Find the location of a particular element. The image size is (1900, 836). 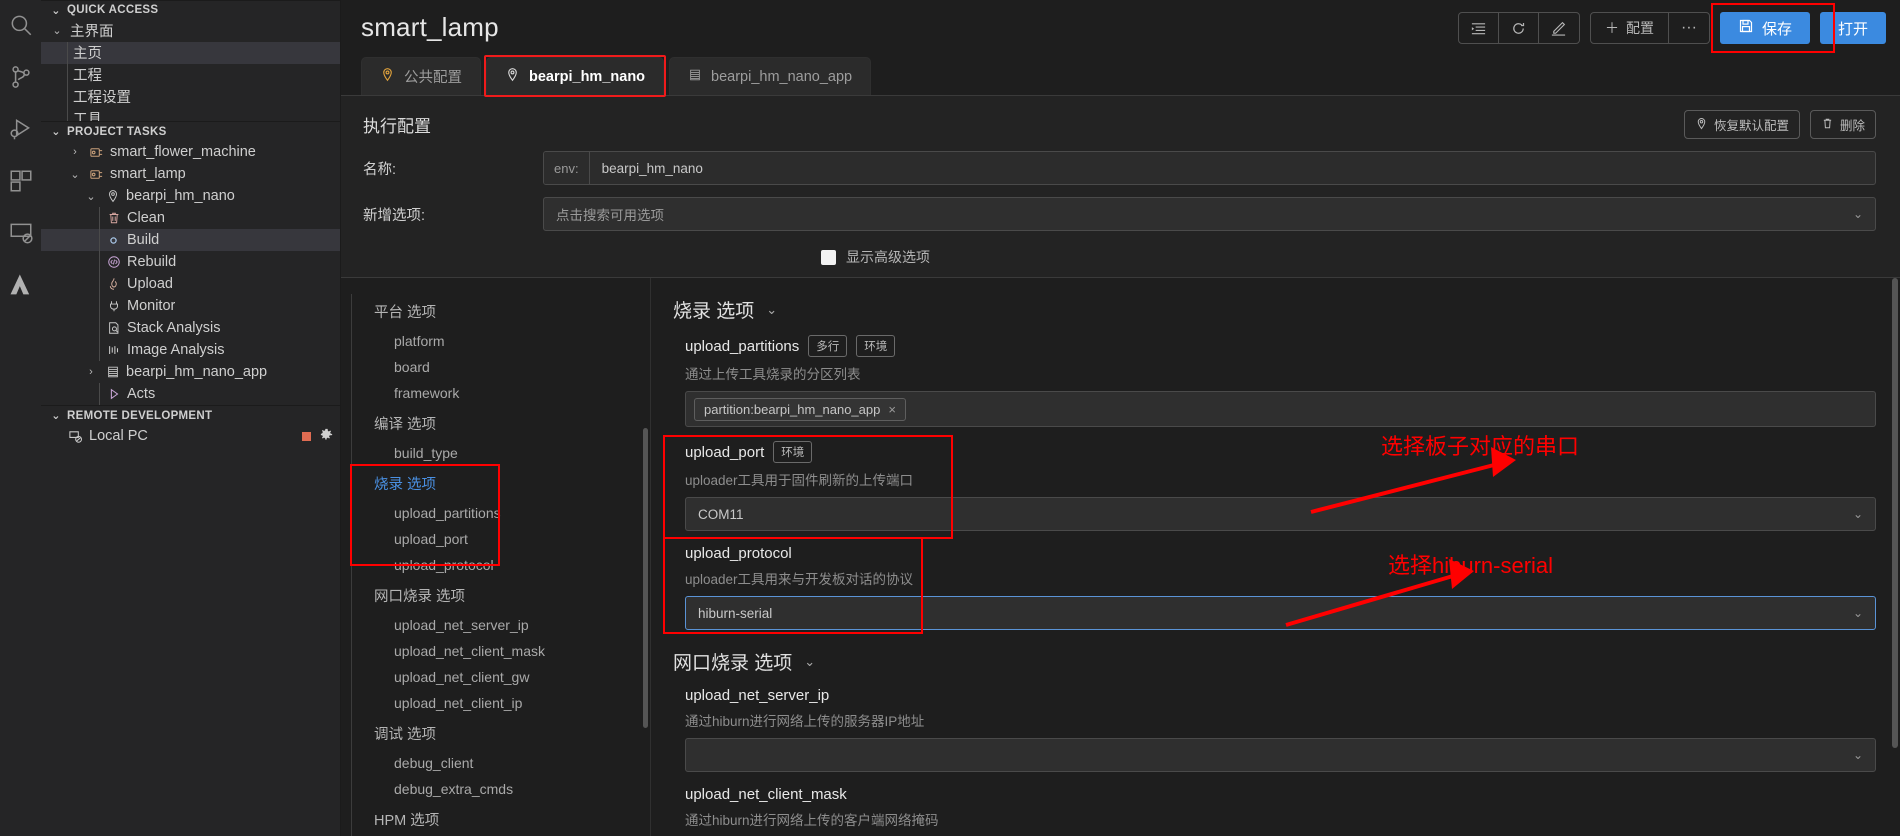

name-label: 名称: is located at coordinates (380, 169).